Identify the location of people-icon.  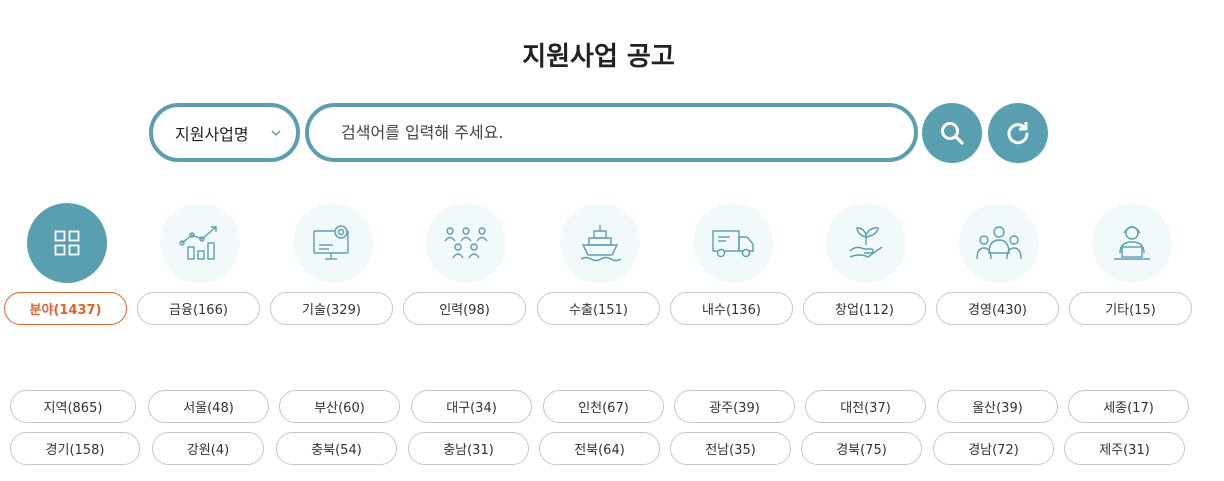
(466, 243).